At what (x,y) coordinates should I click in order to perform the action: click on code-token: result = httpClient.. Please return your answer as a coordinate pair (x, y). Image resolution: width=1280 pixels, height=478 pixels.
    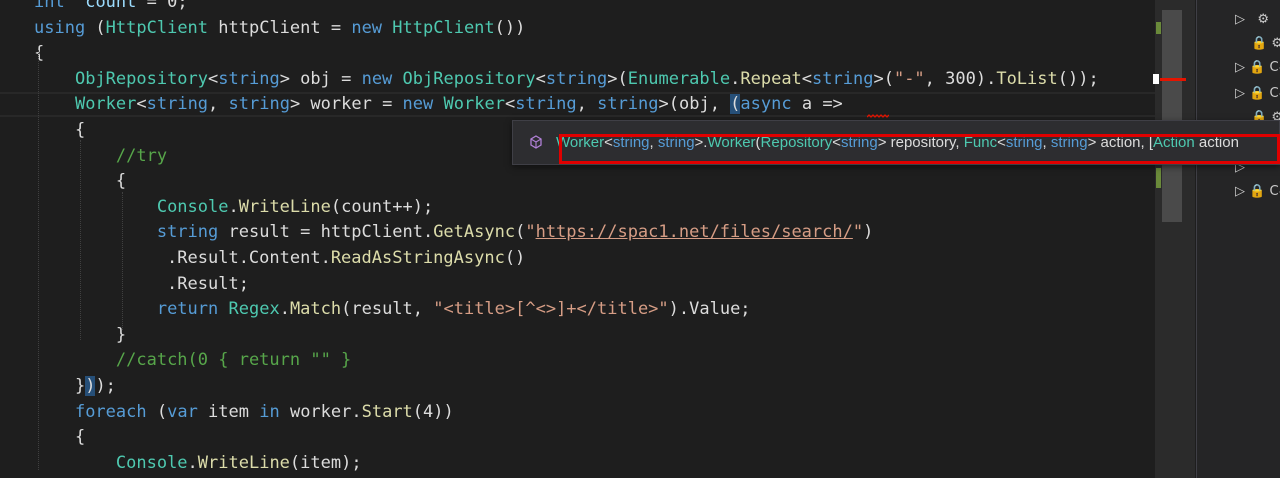
    Looking at the image, I should click on (326, 232).